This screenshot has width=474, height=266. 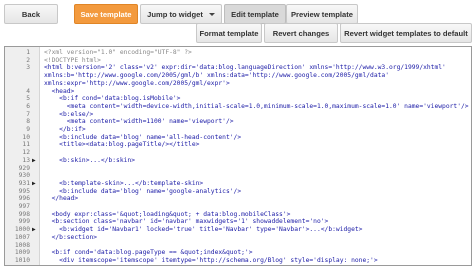 I want to click on line-number: 1010, so click(x=22, y=260).